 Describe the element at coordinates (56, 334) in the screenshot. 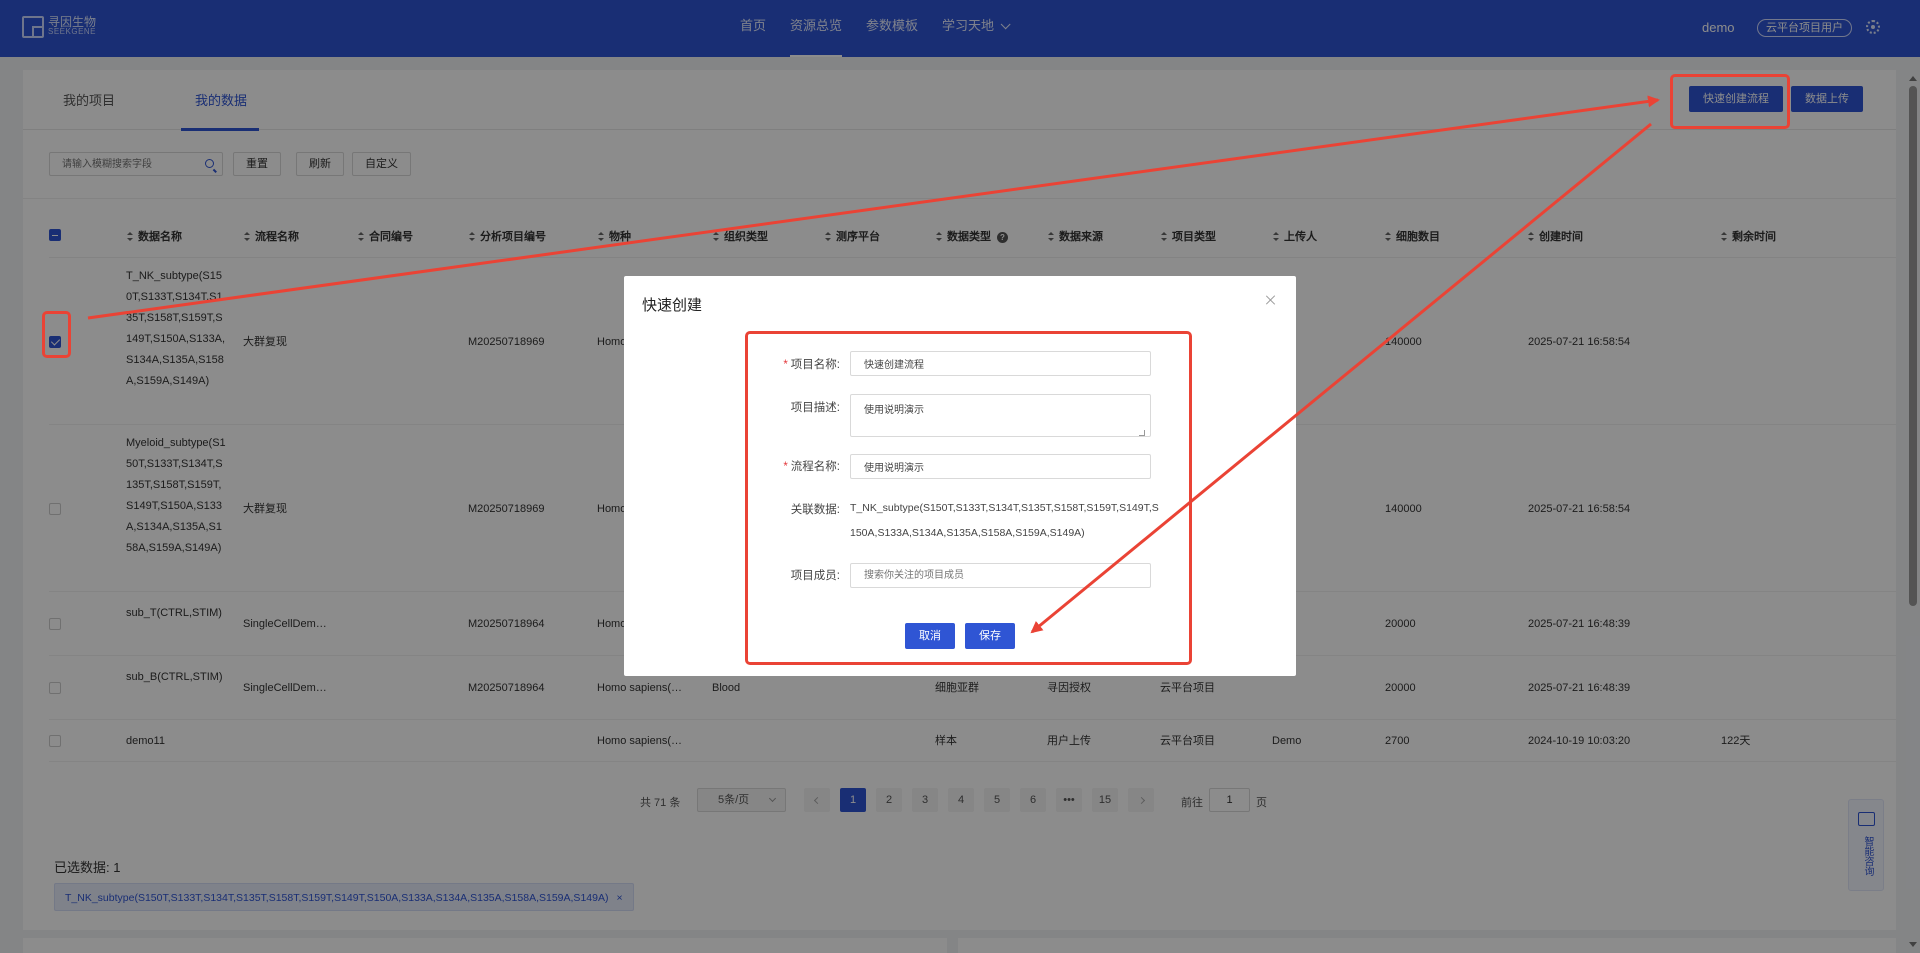

I see `annotation-box-row-checkbox` at that location.